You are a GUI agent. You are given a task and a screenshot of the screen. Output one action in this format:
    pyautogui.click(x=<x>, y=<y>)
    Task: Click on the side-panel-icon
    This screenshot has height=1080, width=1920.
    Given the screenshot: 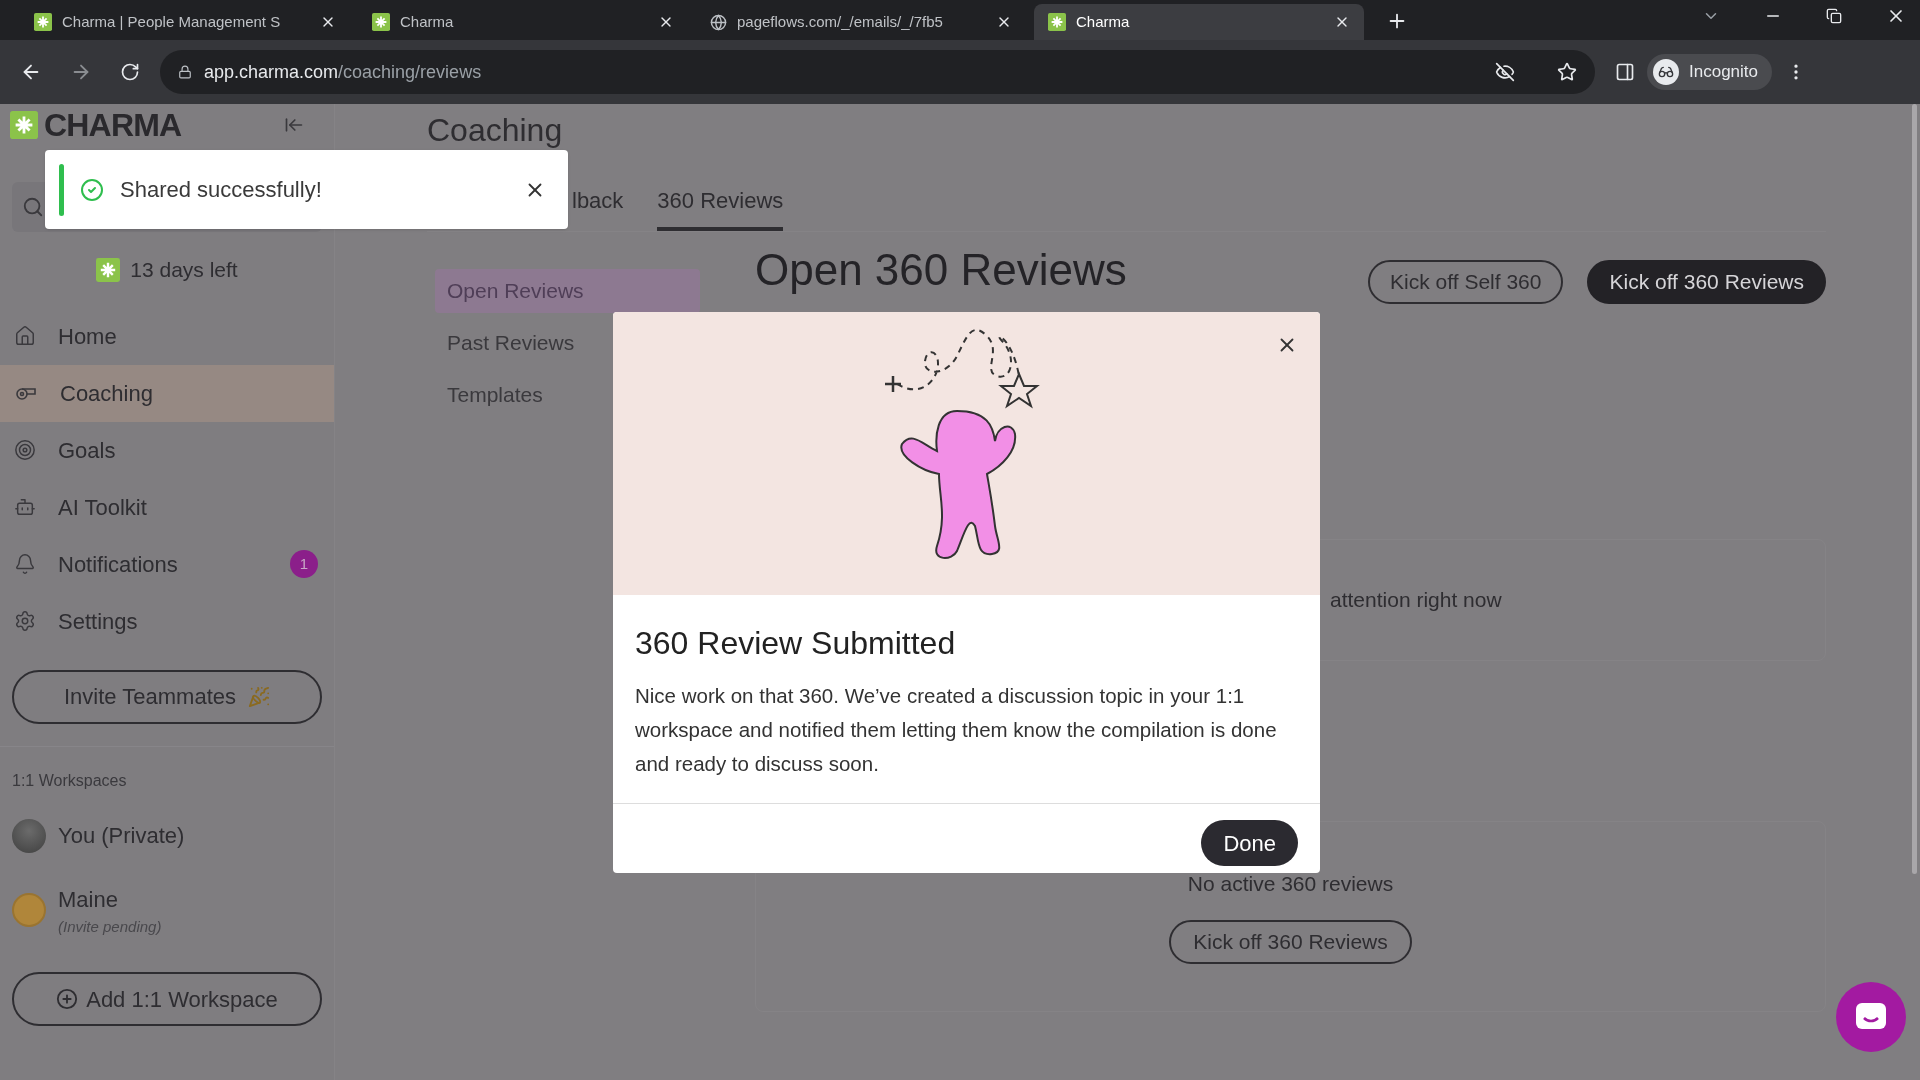 What is the action you would take?
    pyautogui.click(x=1625, y=72)
    